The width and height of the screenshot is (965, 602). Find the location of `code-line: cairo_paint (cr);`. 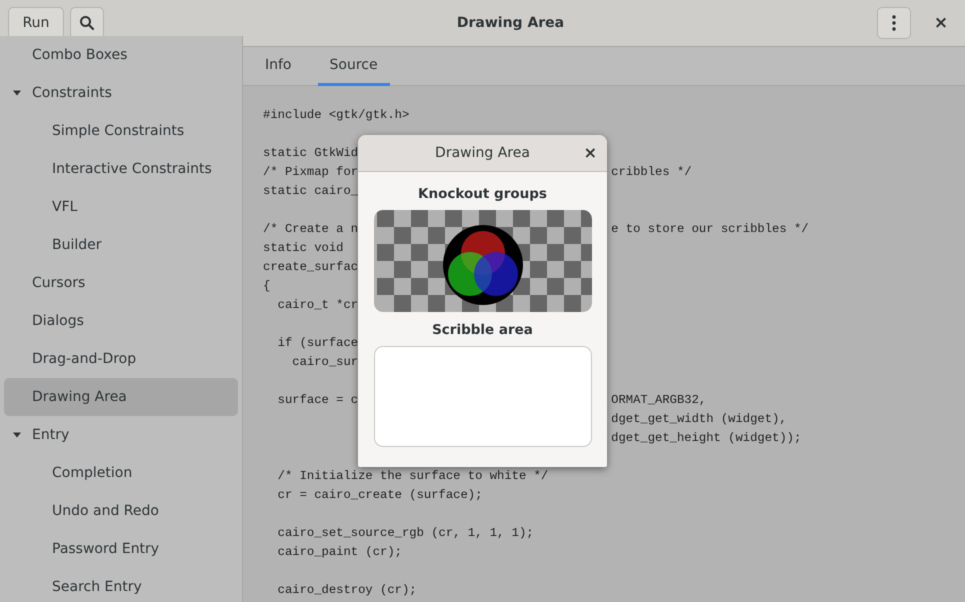

code-line: cairo_paint (cr); is located at coordinates (339, 552).